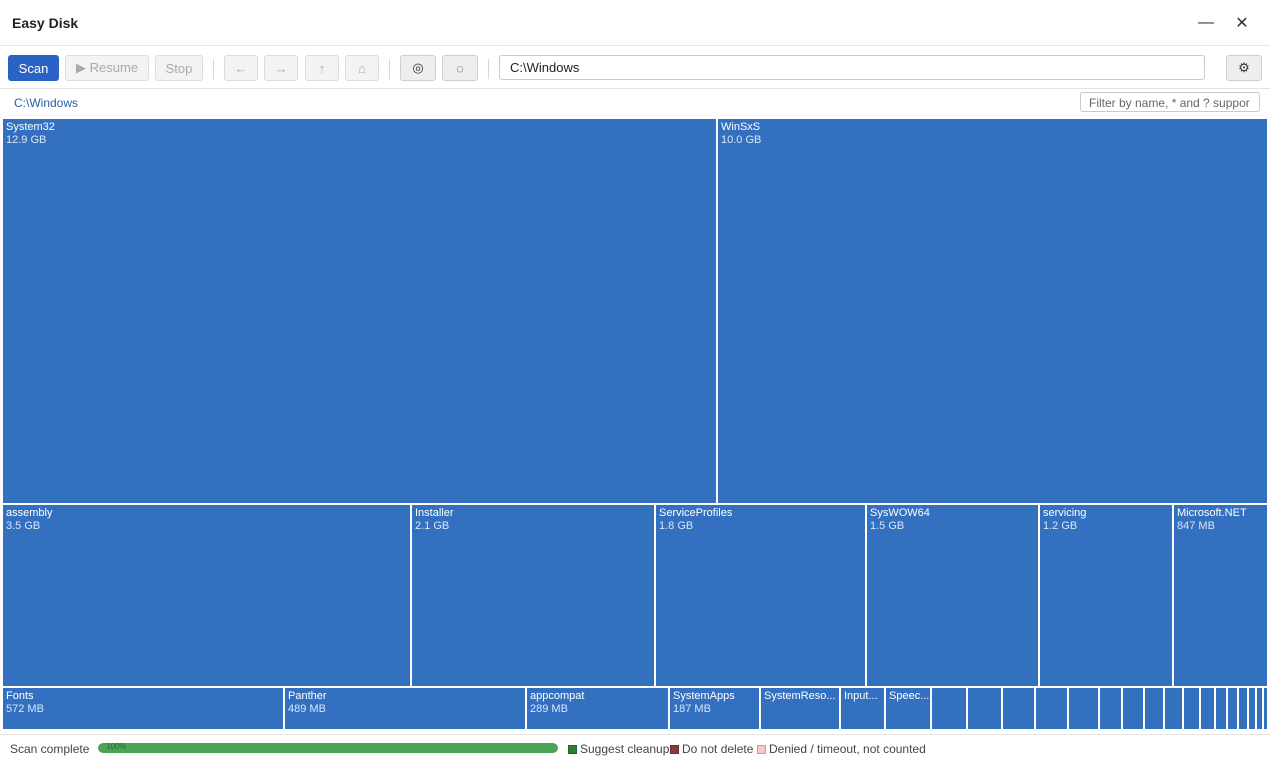 Image resolution: width=1270 pixels, height=760 pixels. I want to click on tile-name: appcompat, so click(557, 696).